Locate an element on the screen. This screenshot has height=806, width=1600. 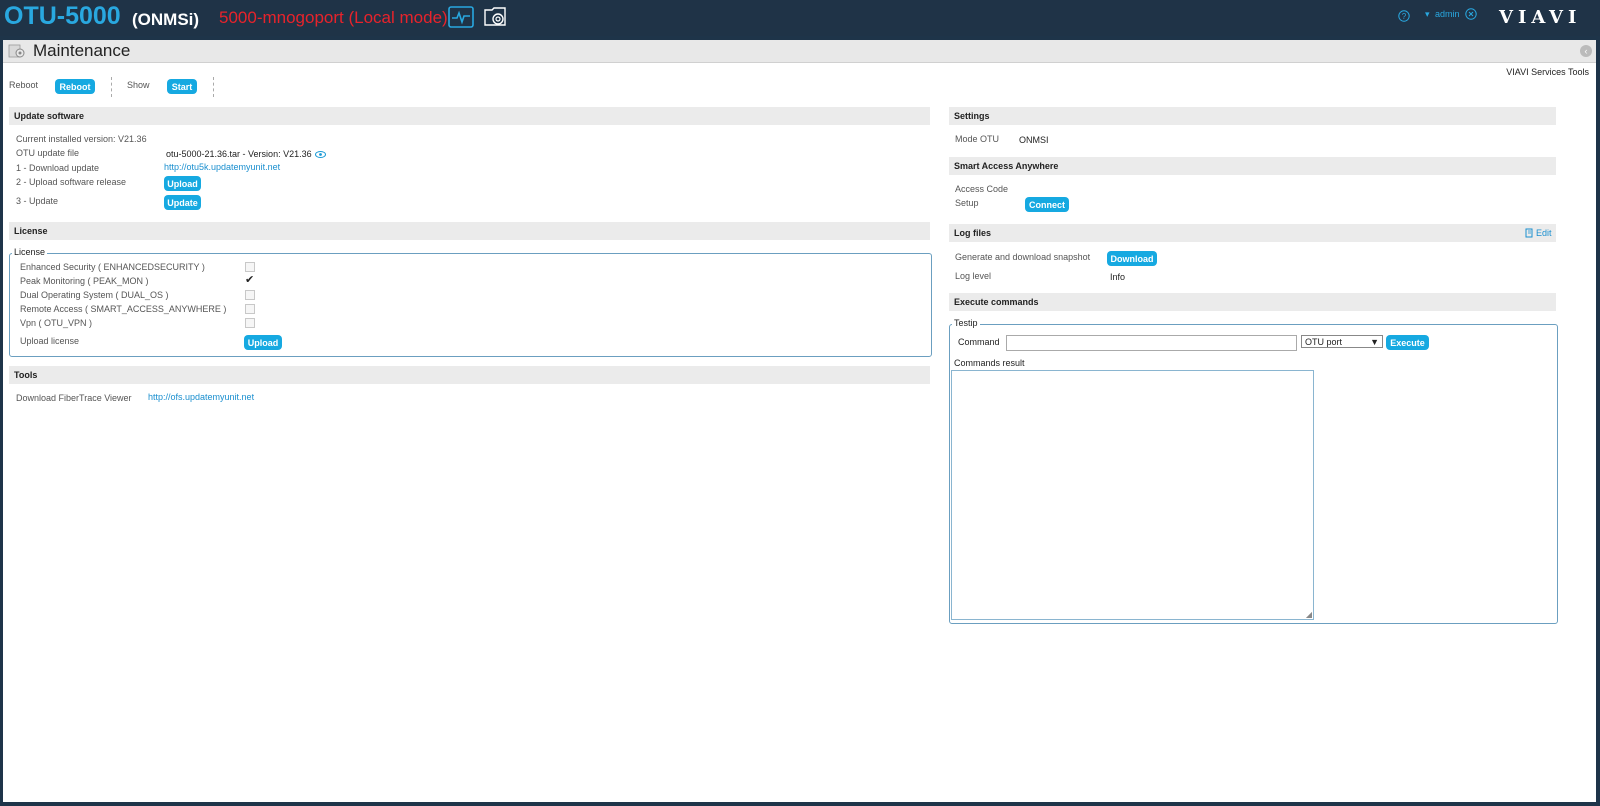
monitor-icon is located at coordinates (461, 17).